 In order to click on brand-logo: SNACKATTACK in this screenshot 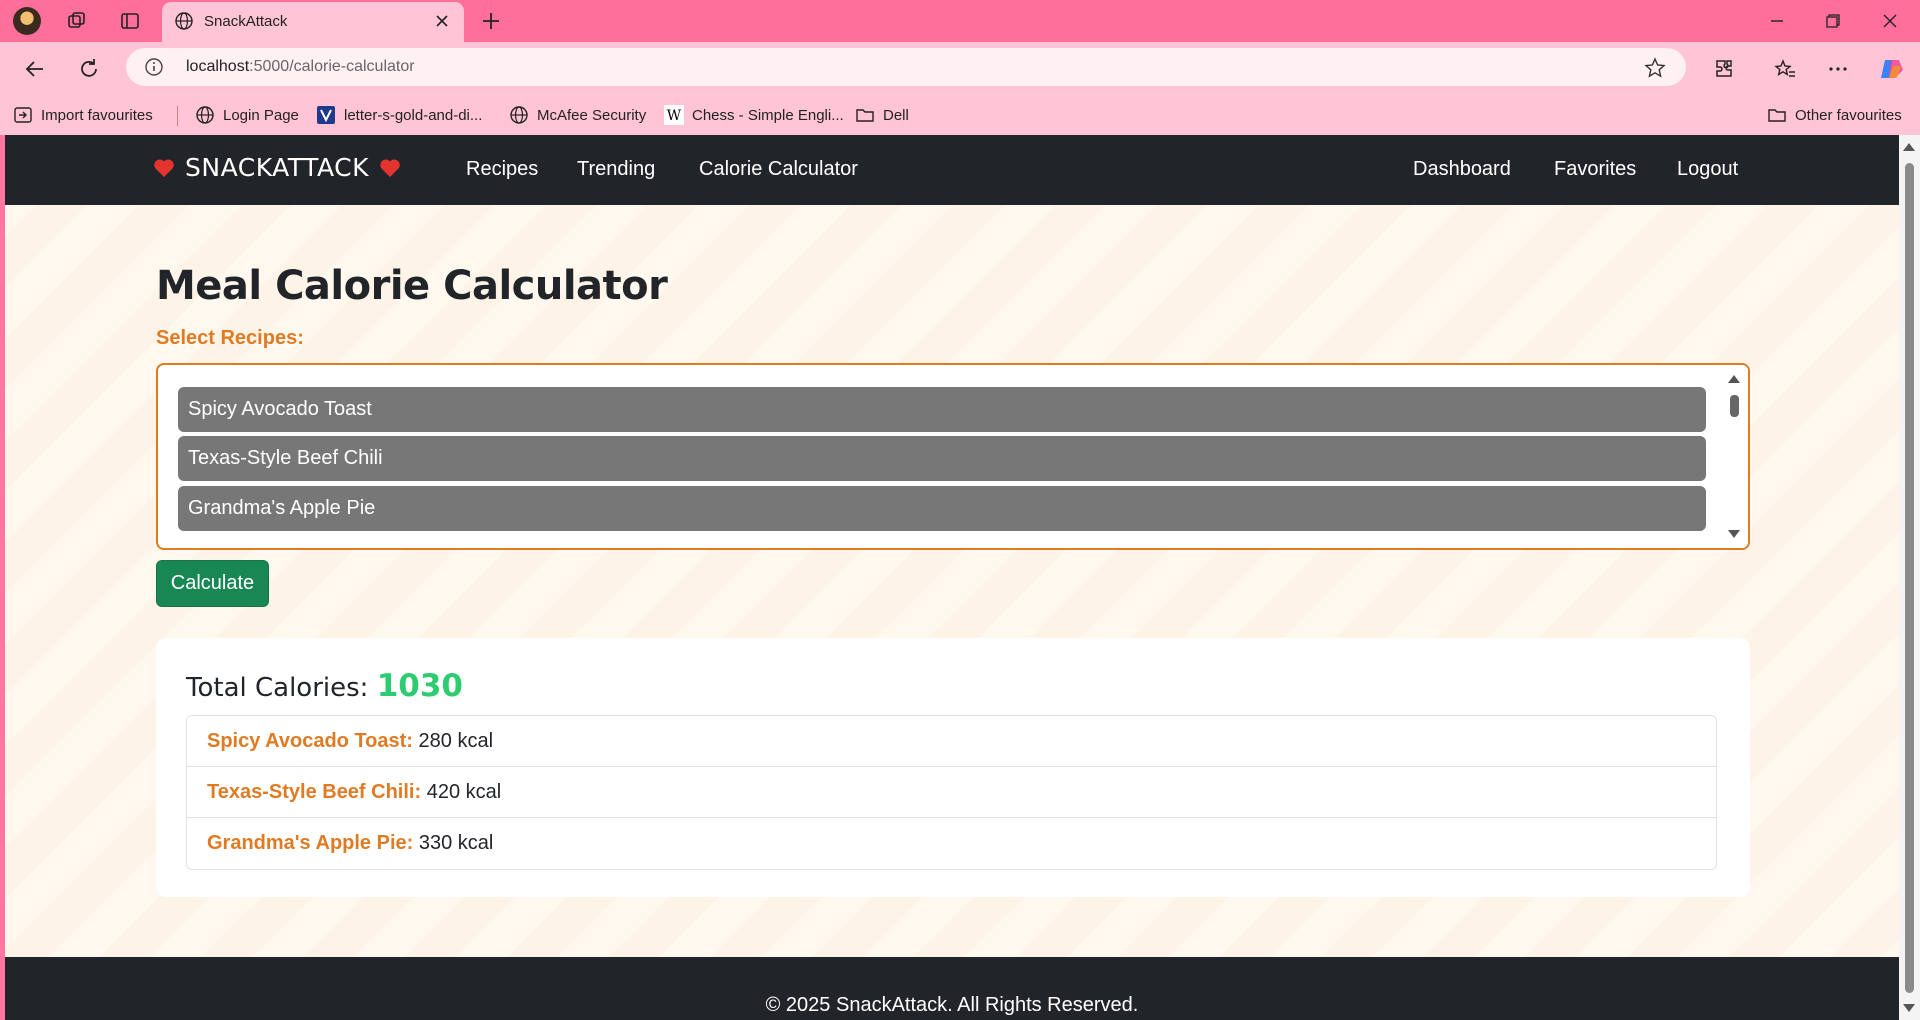, I will do `click(277, 167)`.